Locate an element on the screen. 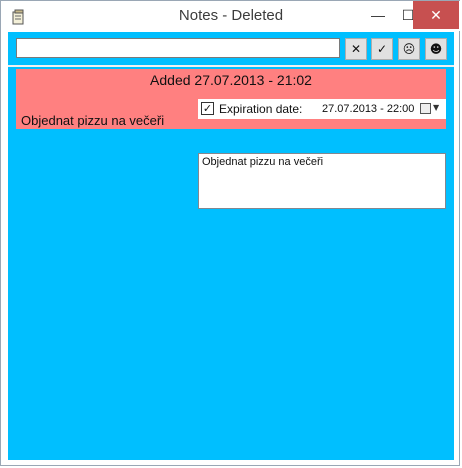  clear-icon: ✕ is located at coordinates (356, 49).